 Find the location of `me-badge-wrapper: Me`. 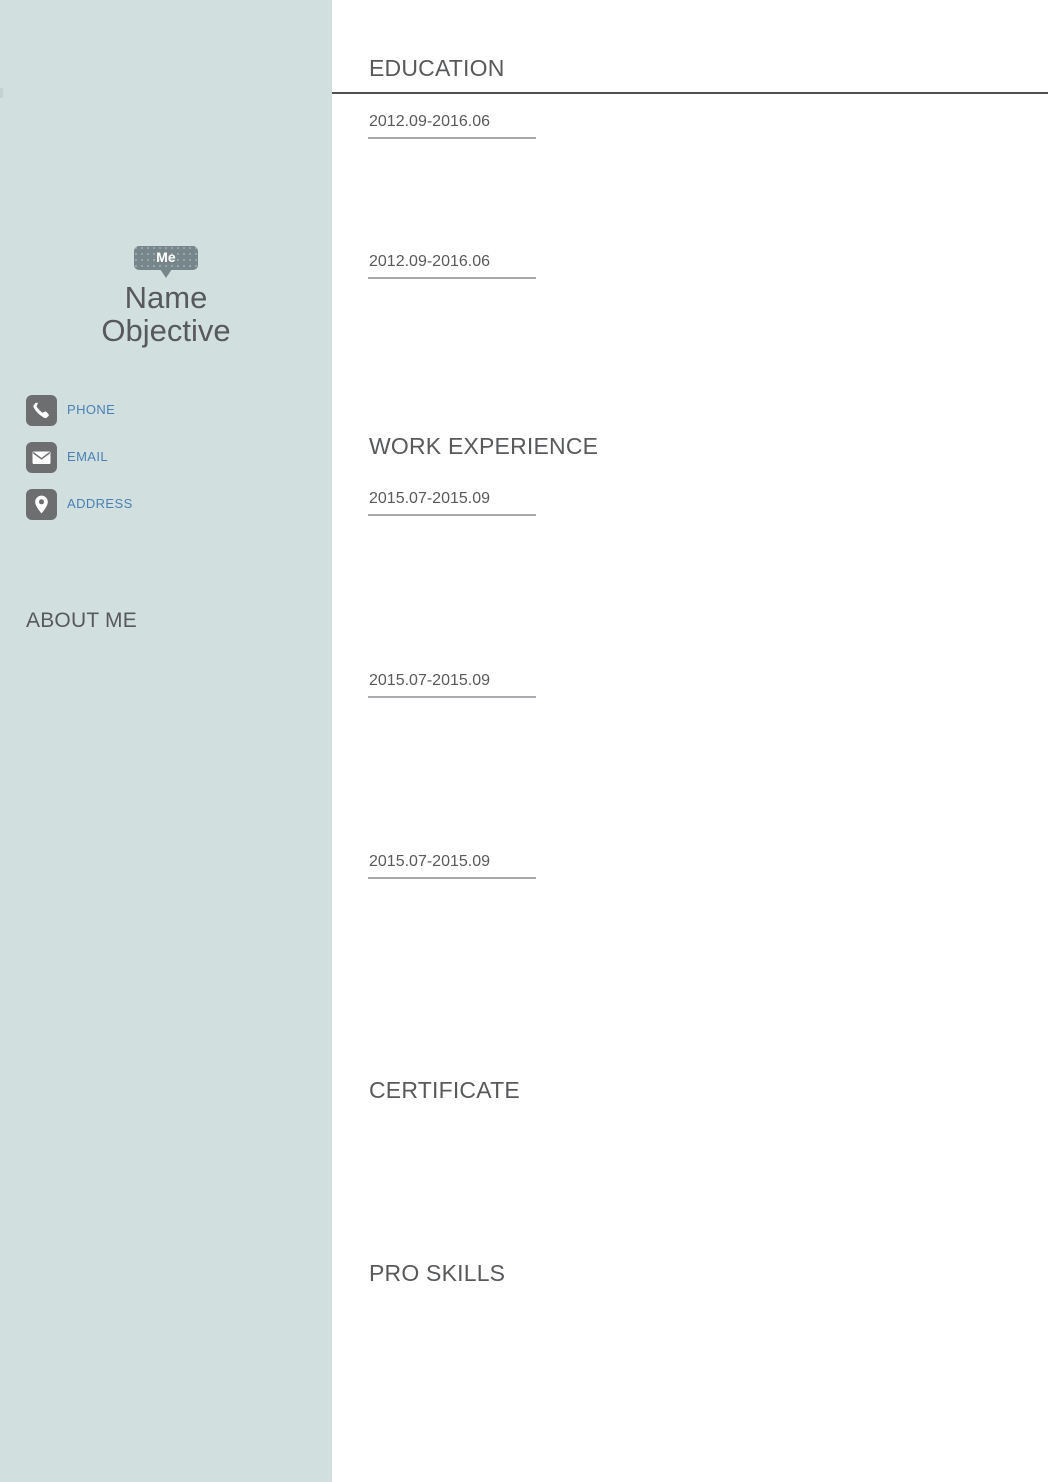

me-badge-wrapper: Me is located at coordinates (166, 262).